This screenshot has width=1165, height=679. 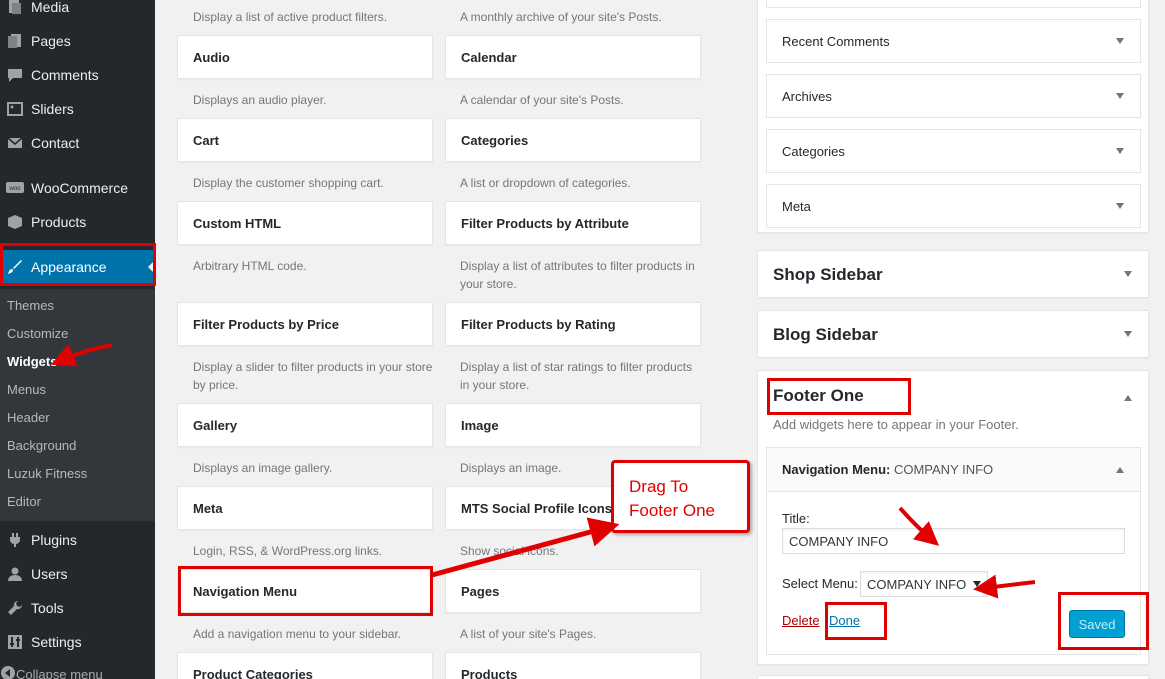 I want to click on submenu-customize: Customize, so click(x=37, y=333).